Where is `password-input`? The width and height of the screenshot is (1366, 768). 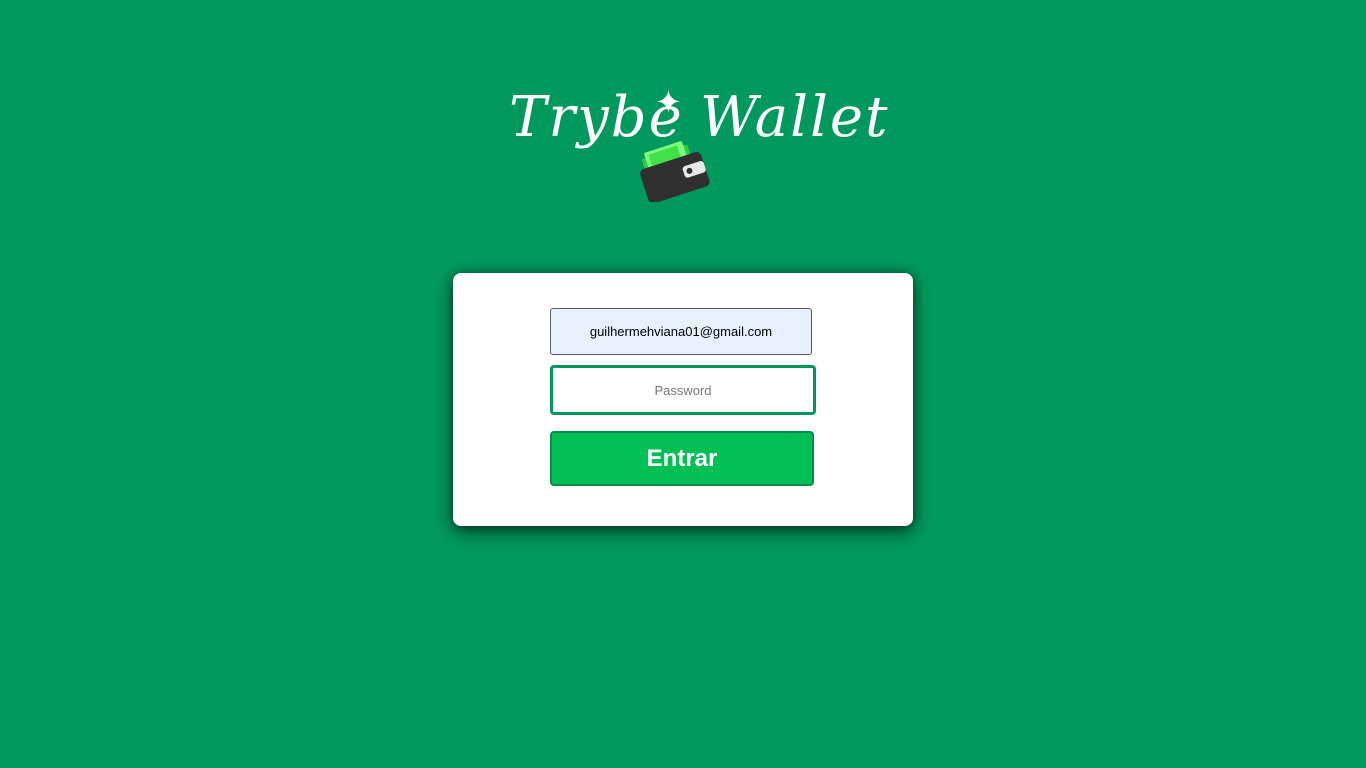 password-input is located at coordinates (683, 390).